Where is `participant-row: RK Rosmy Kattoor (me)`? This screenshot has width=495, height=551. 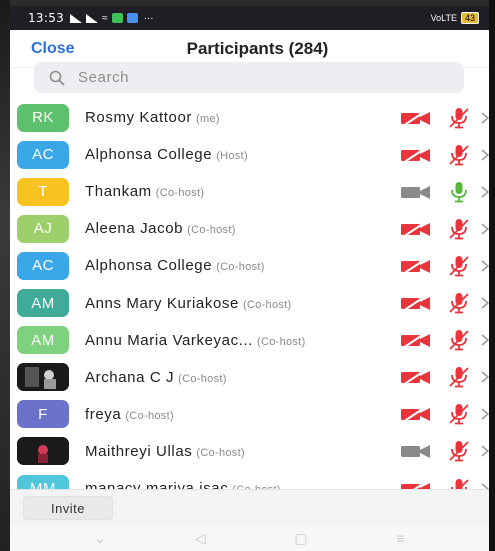
participant-row: RK Rosmy Kattoor (me) is located at coordinates (249, 117).